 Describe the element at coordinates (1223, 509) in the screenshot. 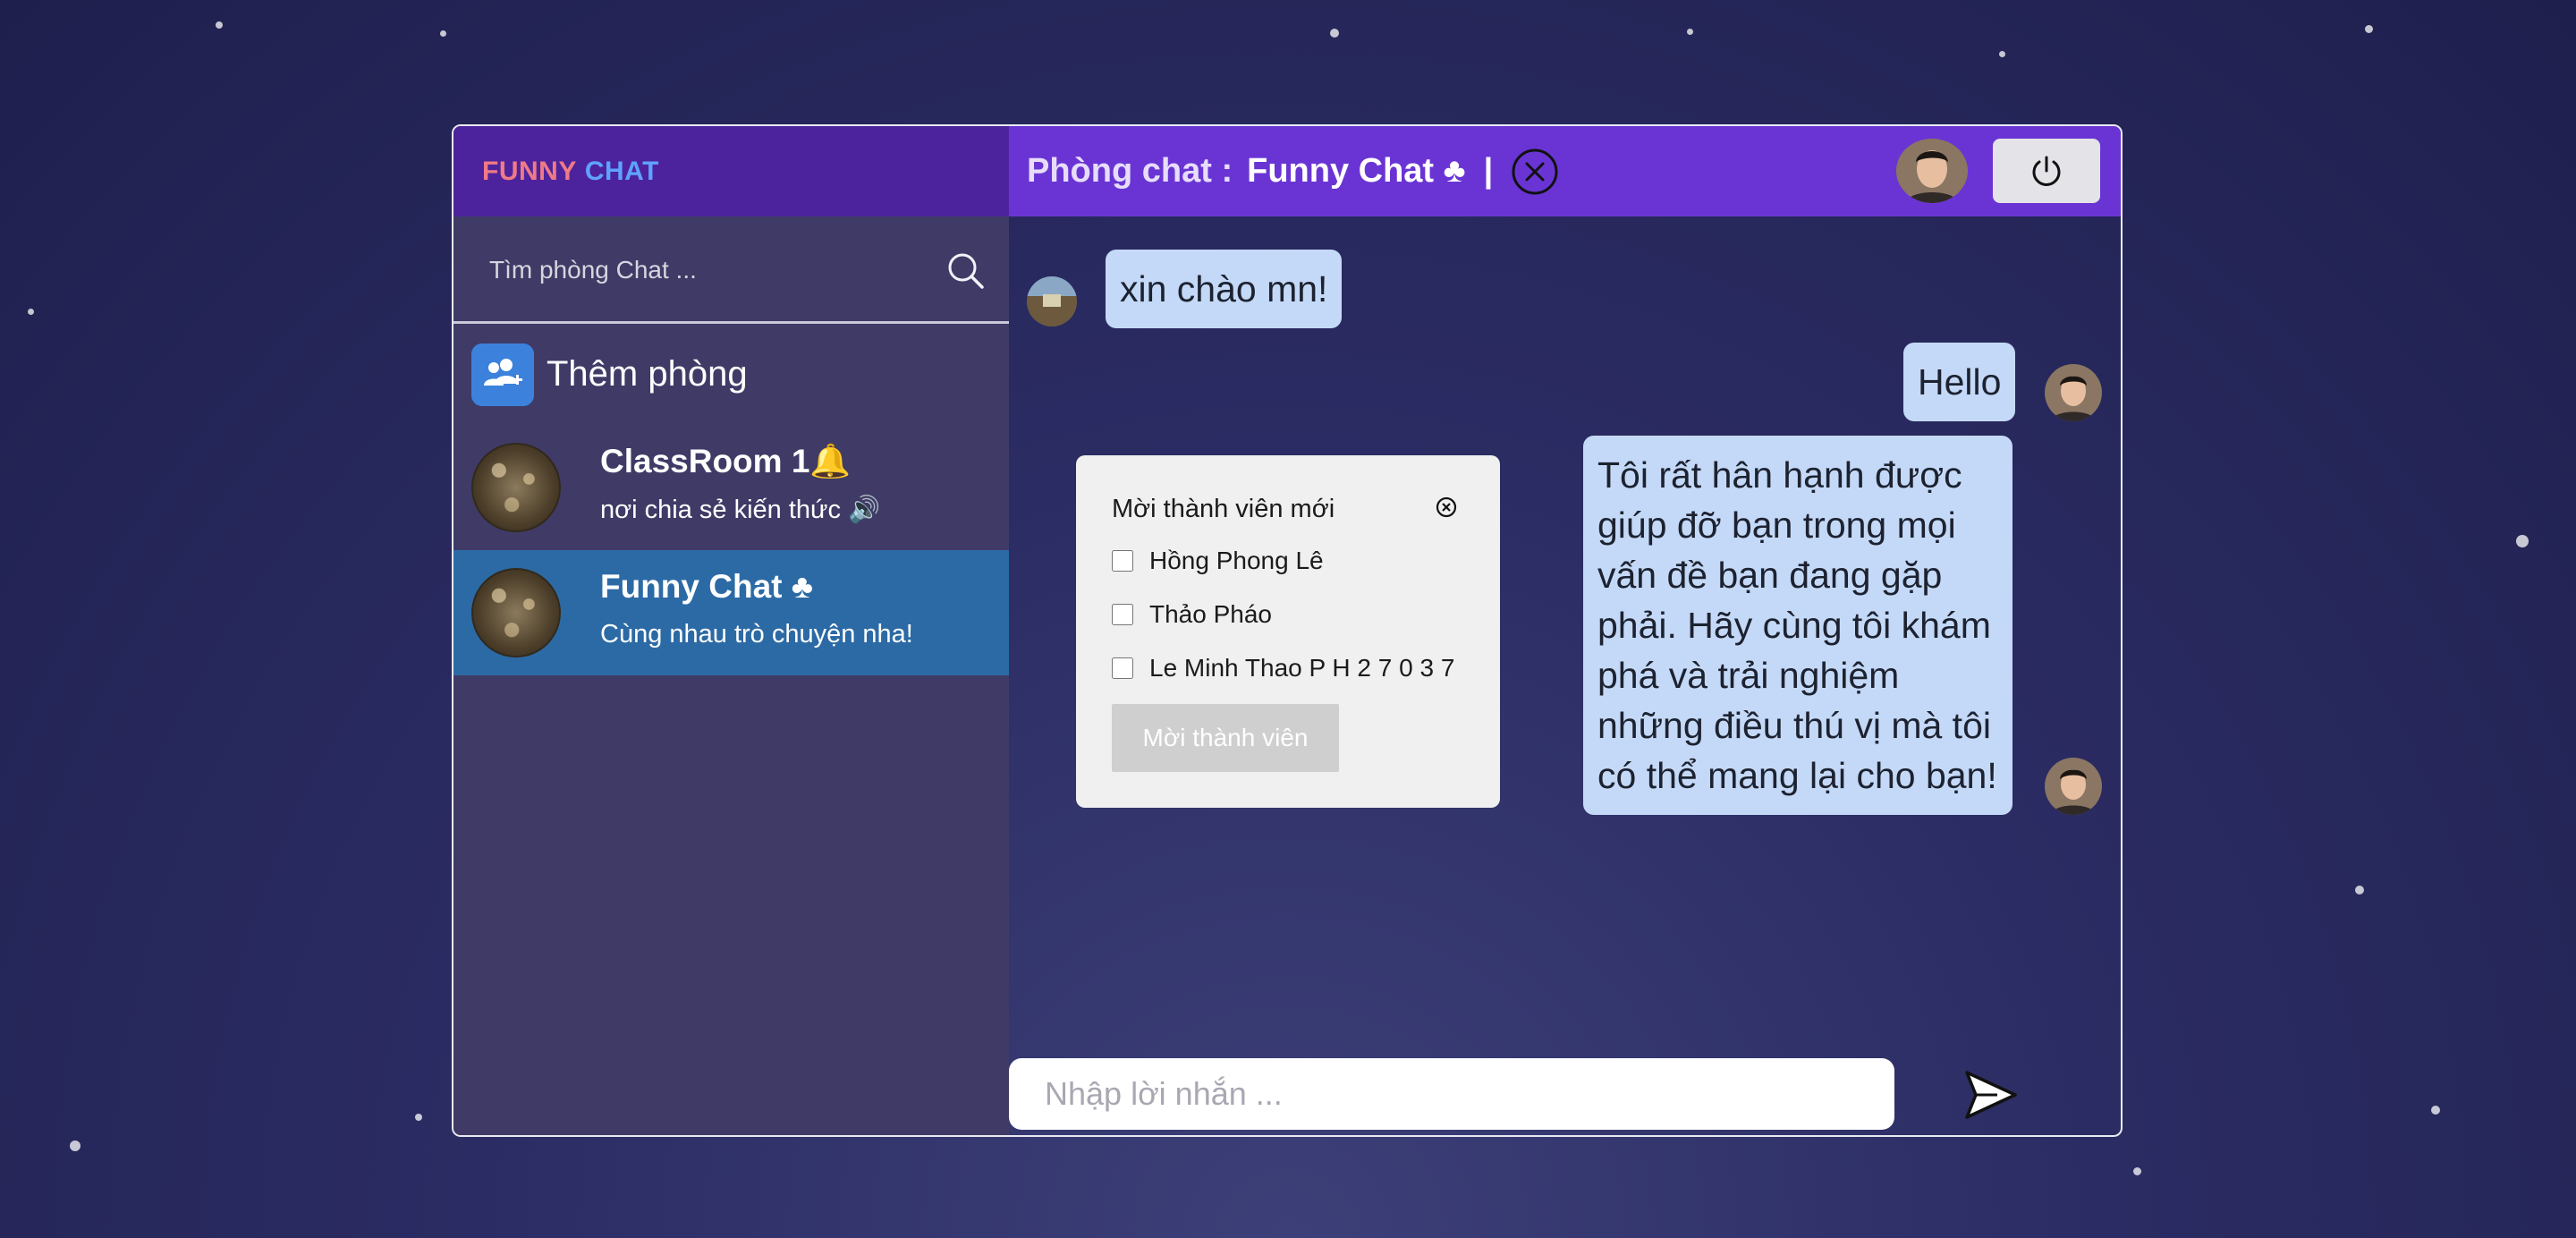

I see `invite-title: Mời thành viên mới` at that location.